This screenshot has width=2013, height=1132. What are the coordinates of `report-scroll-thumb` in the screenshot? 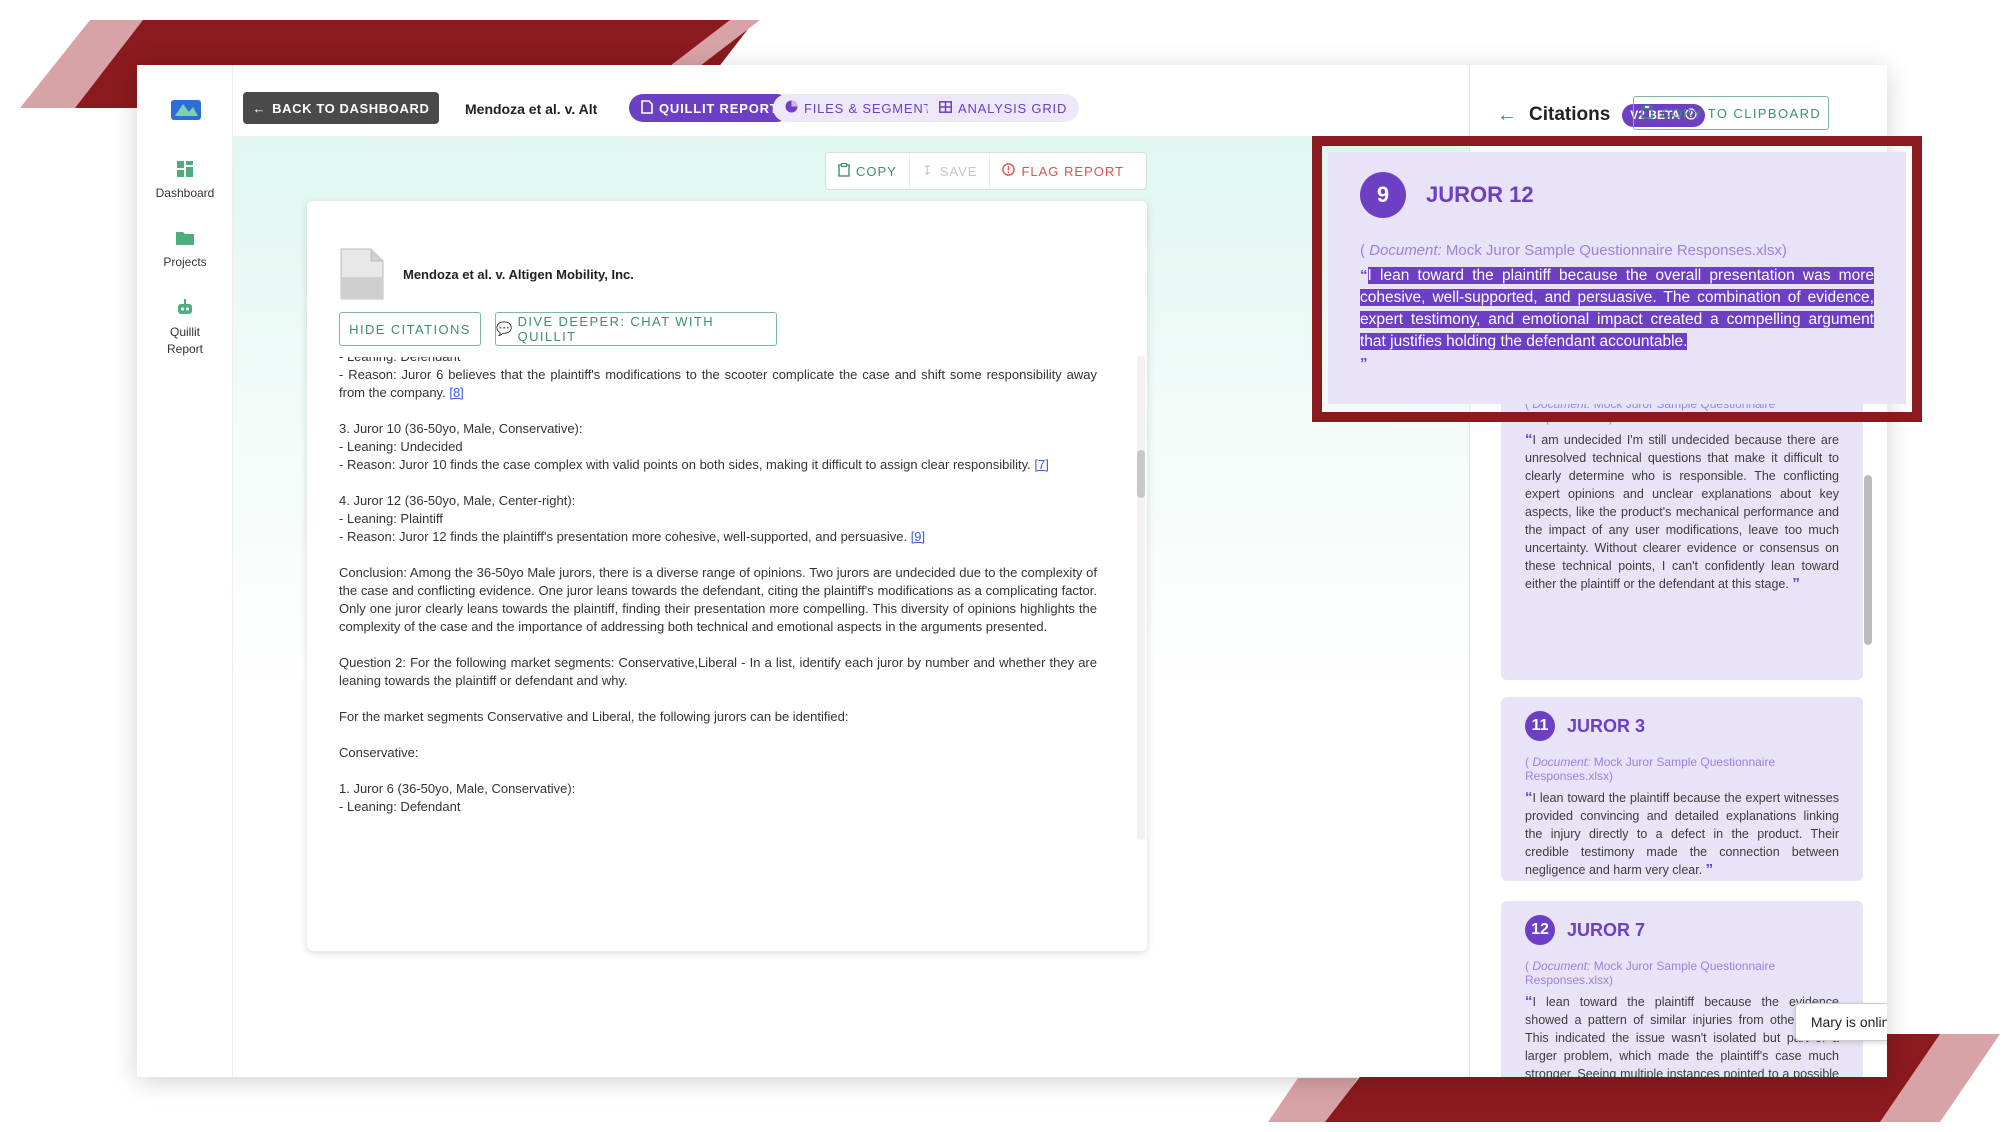 It's located at (1141, 474).